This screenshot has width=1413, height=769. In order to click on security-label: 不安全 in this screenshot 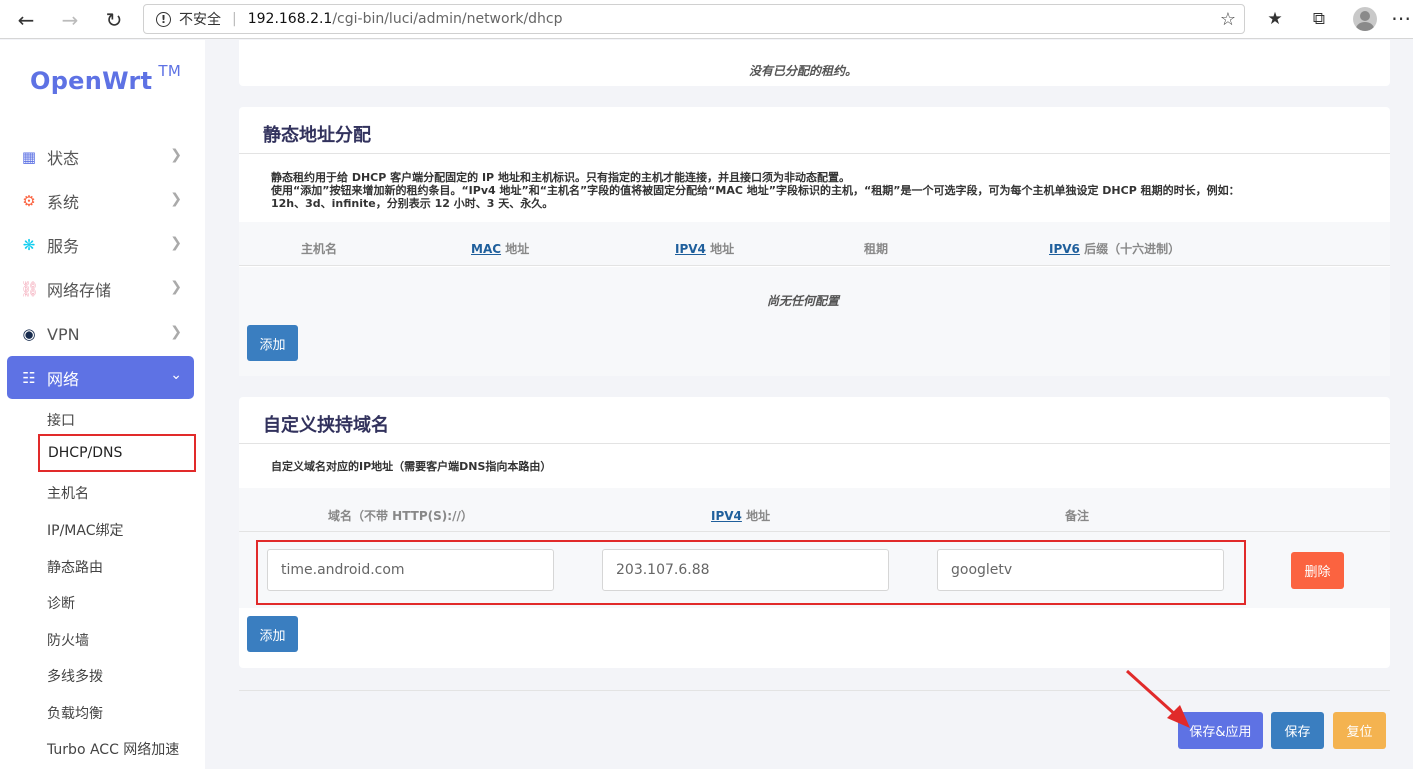, I will do `click(200, 19)`.